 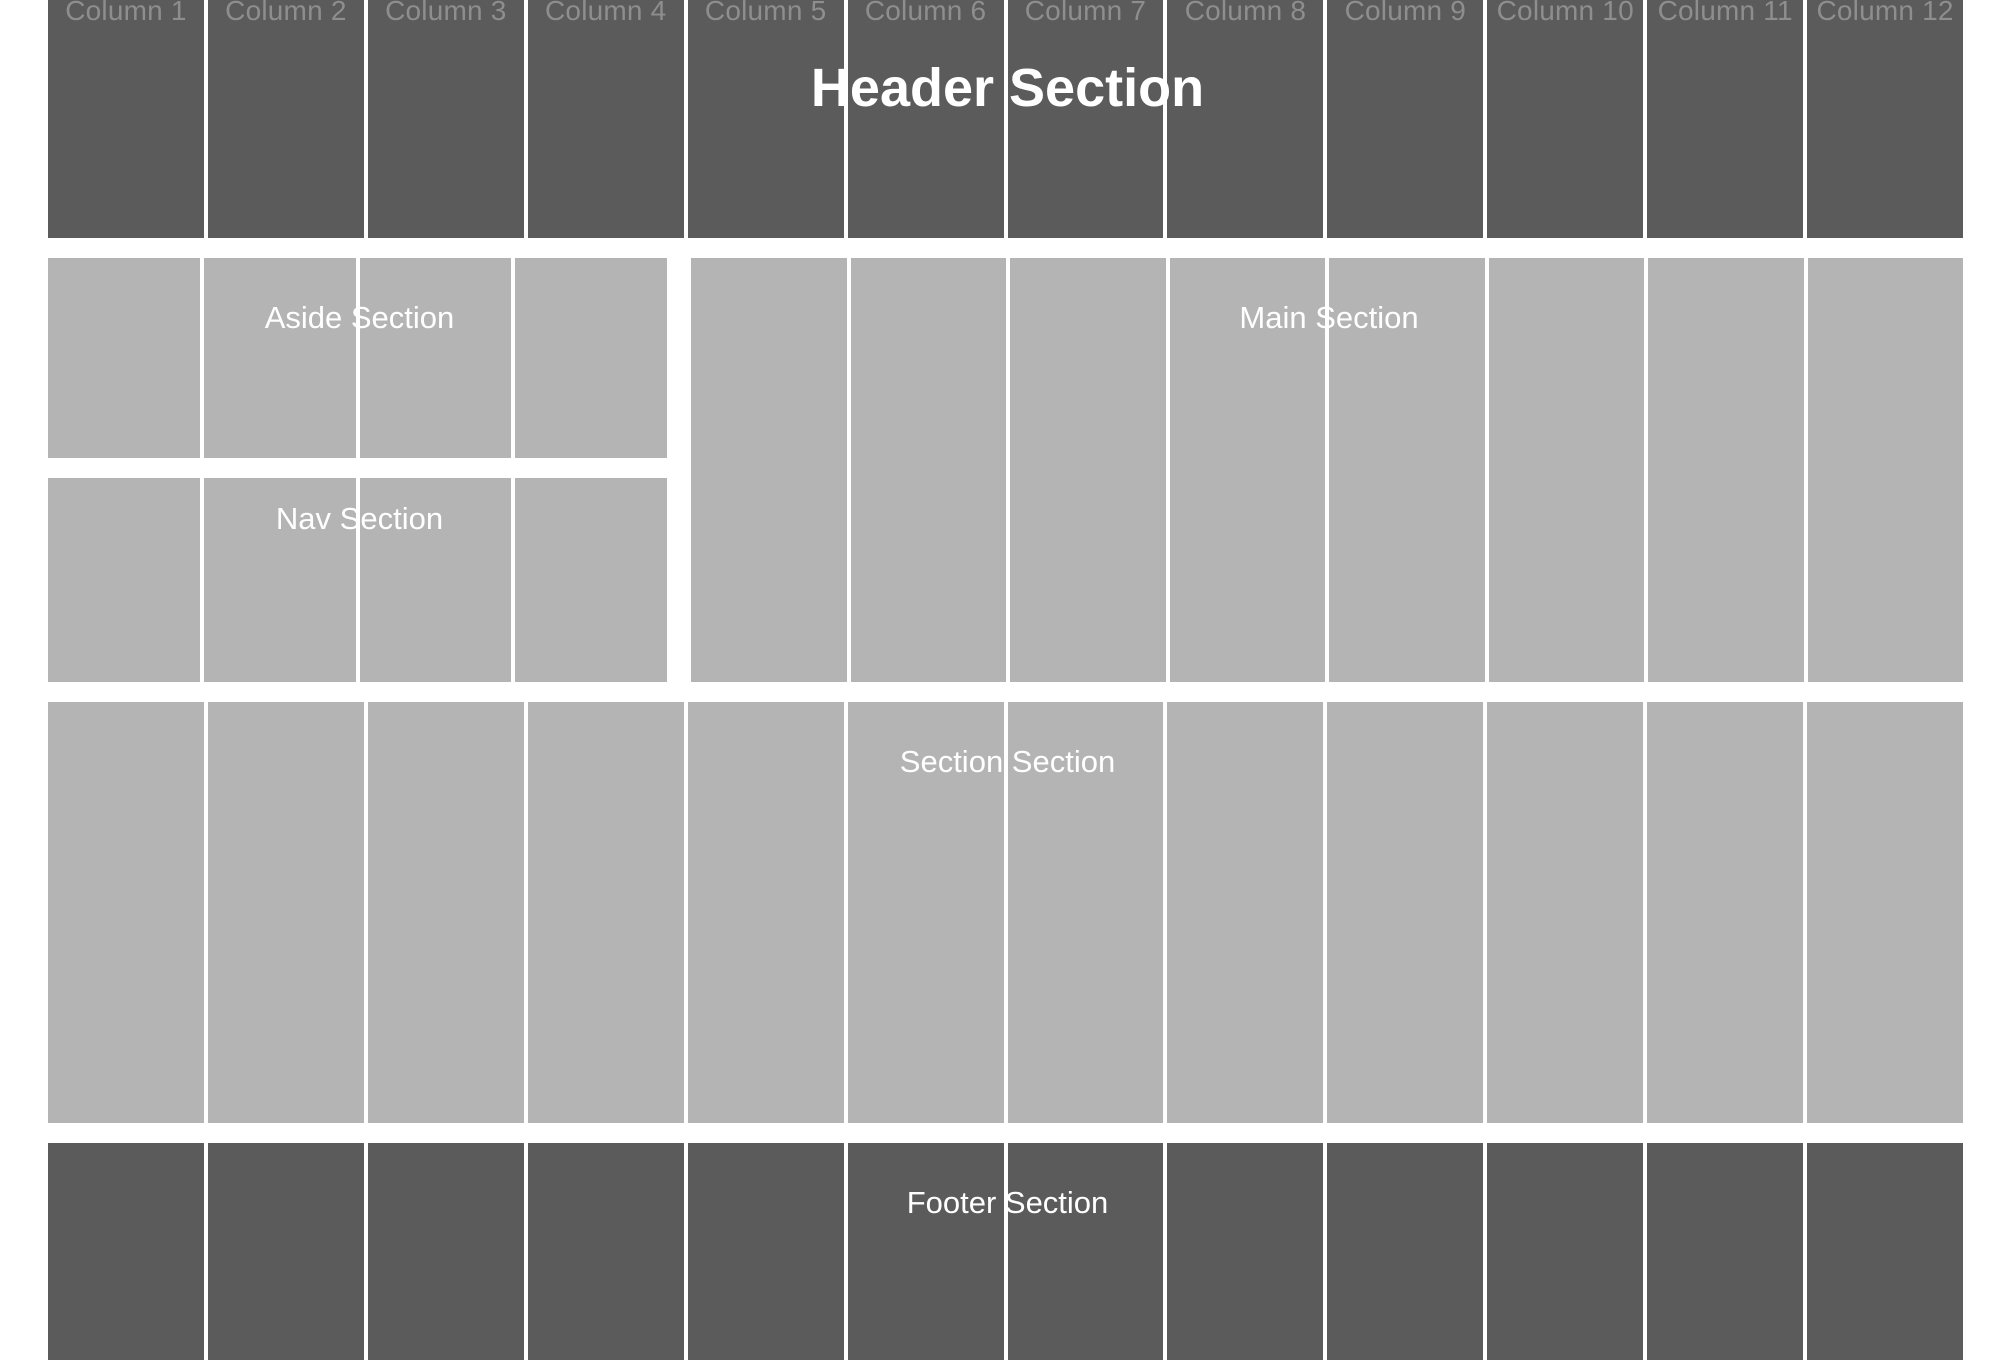 I want to click on column-caption: Column 6, so click(x=925, y=13).